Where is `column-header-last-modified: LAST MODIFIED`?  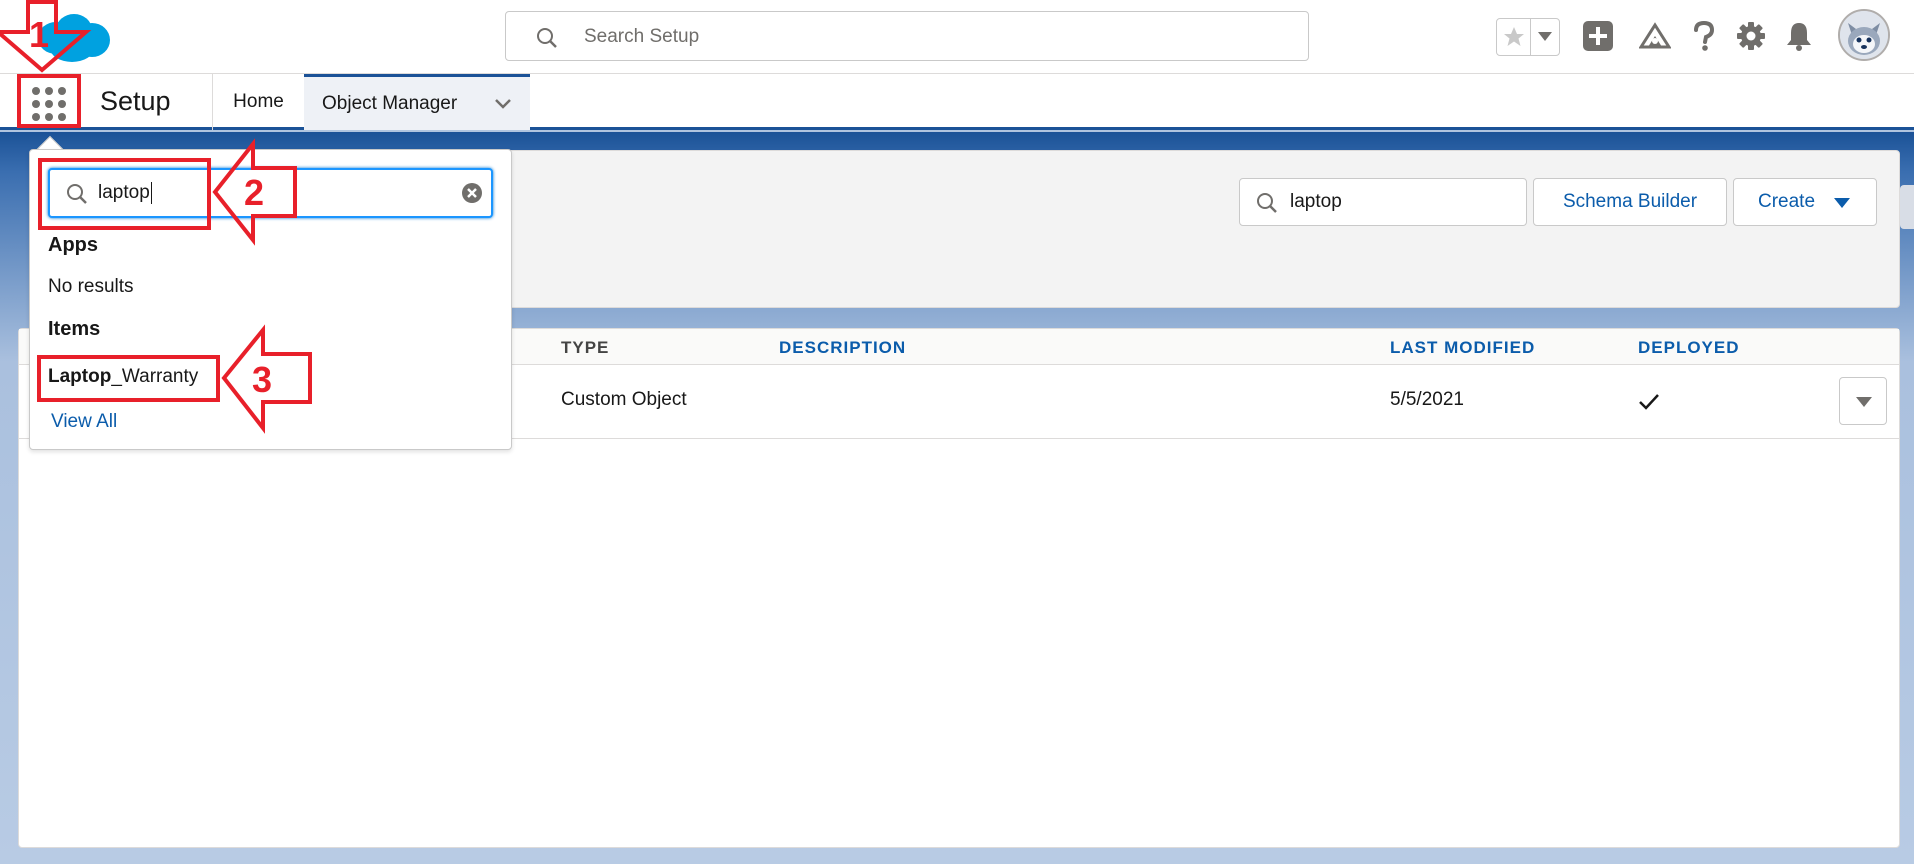
column-header-last-modified: LAST MODIFIED is located at coordinates (1462, 348).